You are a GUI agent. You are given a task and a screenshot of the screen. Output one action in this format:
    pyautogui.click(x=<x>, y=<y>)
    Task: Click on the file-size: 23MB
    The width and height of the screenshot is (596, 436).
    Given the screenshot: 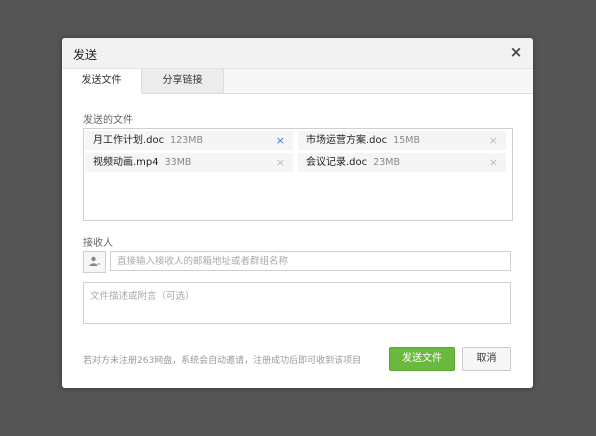 What is the action you would take?
    pyautogui.click(x=386, y=162)
    